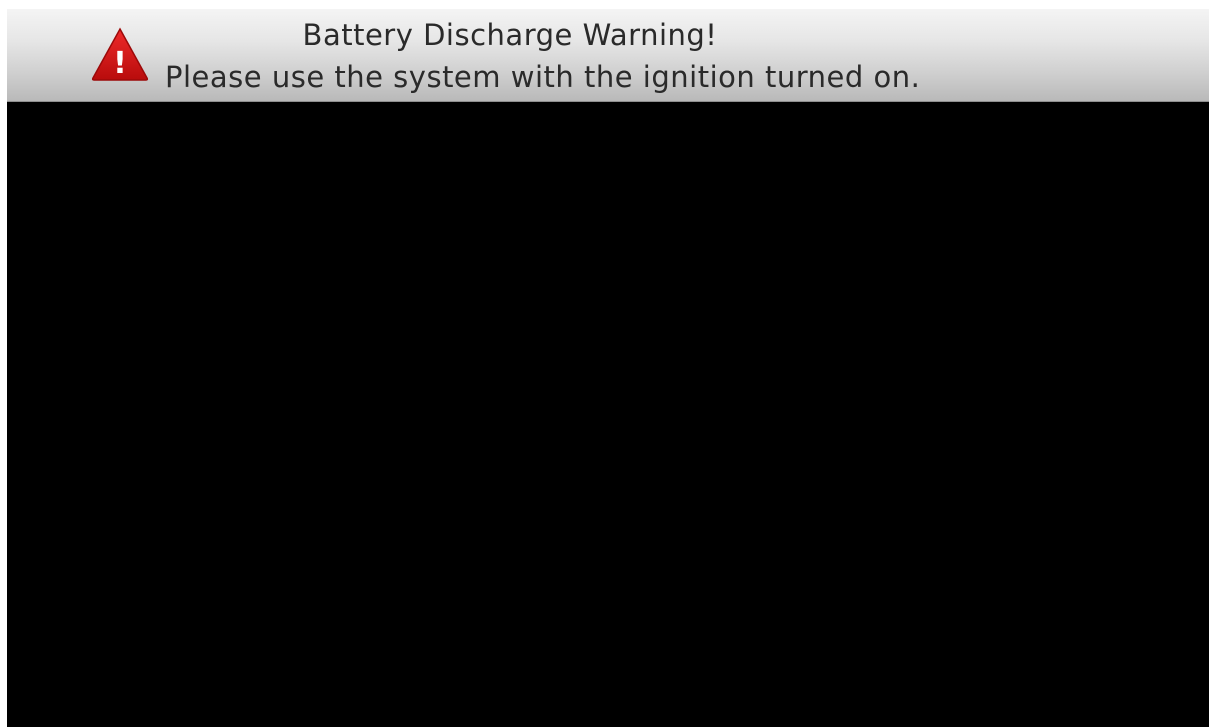 The image size is (1209, 727). What do you see at coordinates (120, 63) in the screenshot?
I see `warning-icon-symbol: !` at bounding box center [120, 63].